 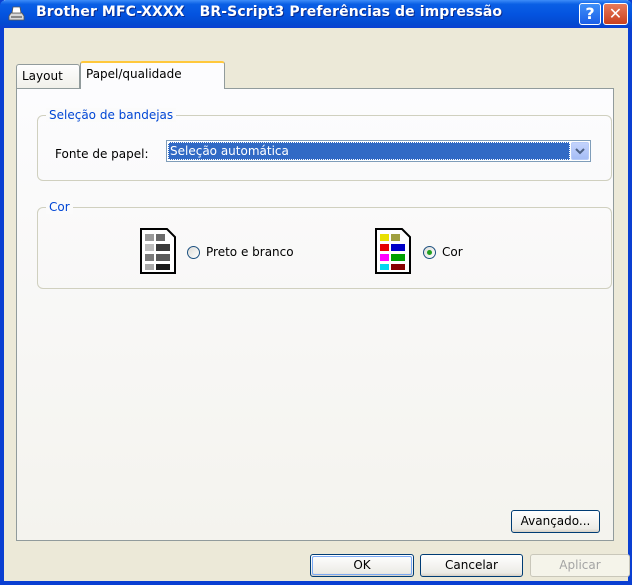 I want to click on color-radio, so click(x=429, y=252).